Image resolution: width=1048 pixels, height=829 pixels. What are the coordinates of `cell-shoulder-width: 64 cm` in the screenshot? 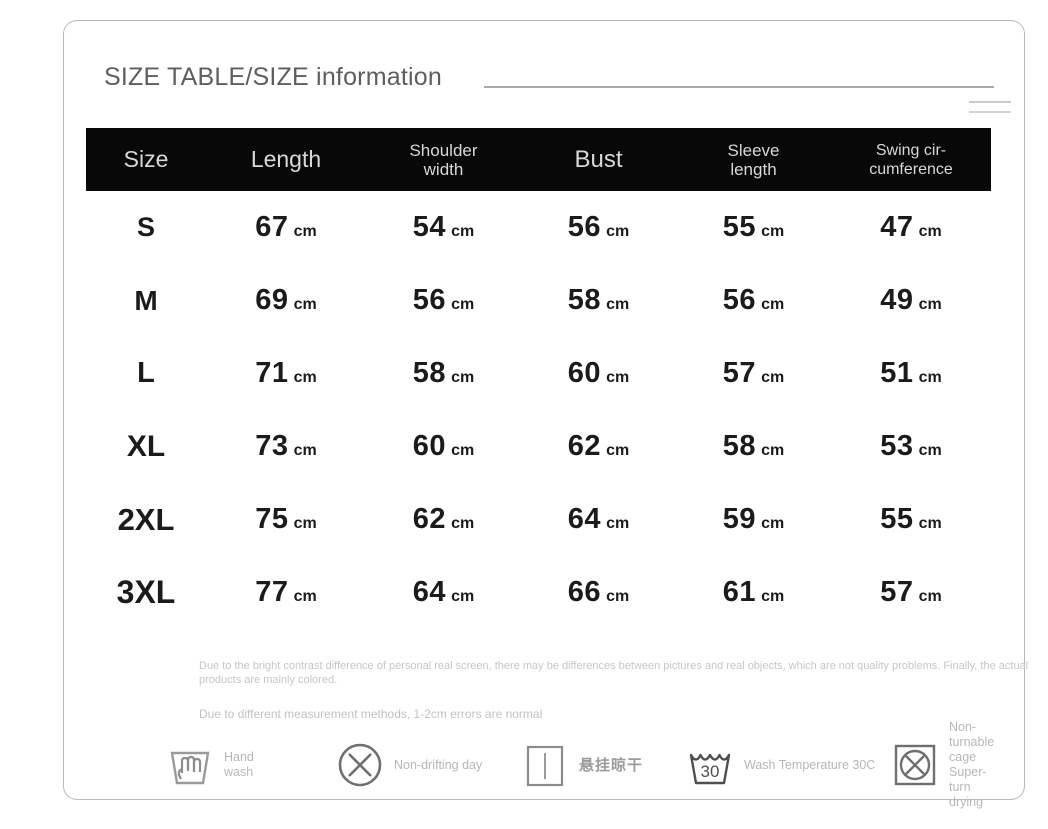 It's located at (443, 592).